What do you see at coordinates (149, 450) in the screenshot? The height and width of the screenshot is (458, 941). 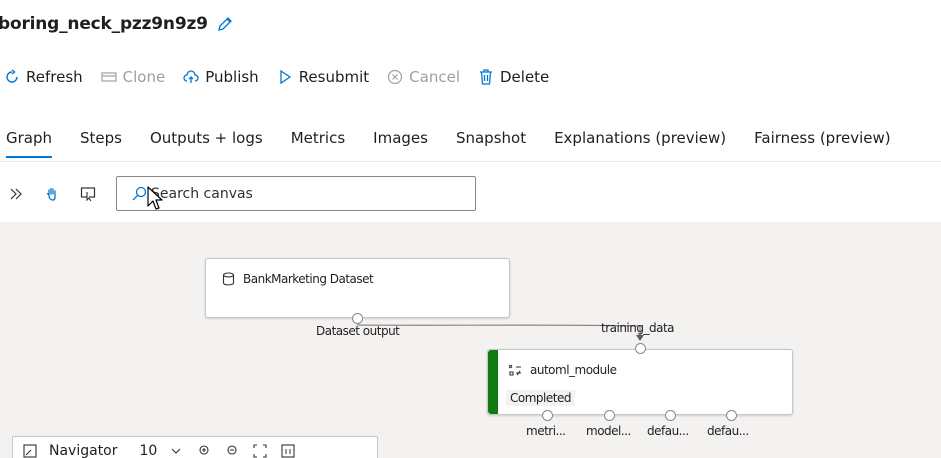 I see `zoom-level: 10` at bounding box center [149, 450].